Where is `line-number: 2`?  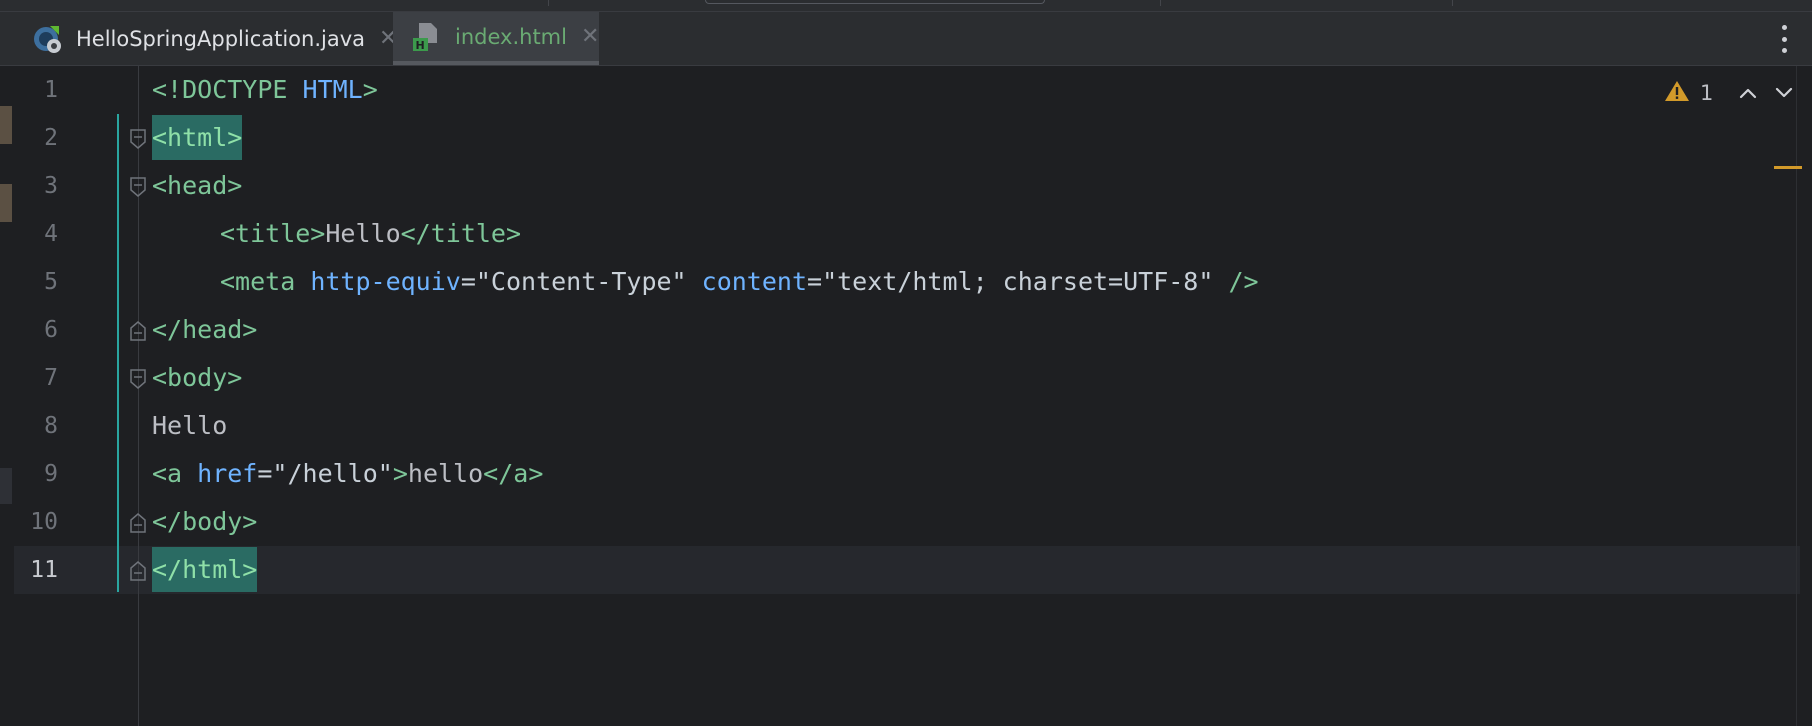
line-number: 2 is located at coordinates (51, 138).